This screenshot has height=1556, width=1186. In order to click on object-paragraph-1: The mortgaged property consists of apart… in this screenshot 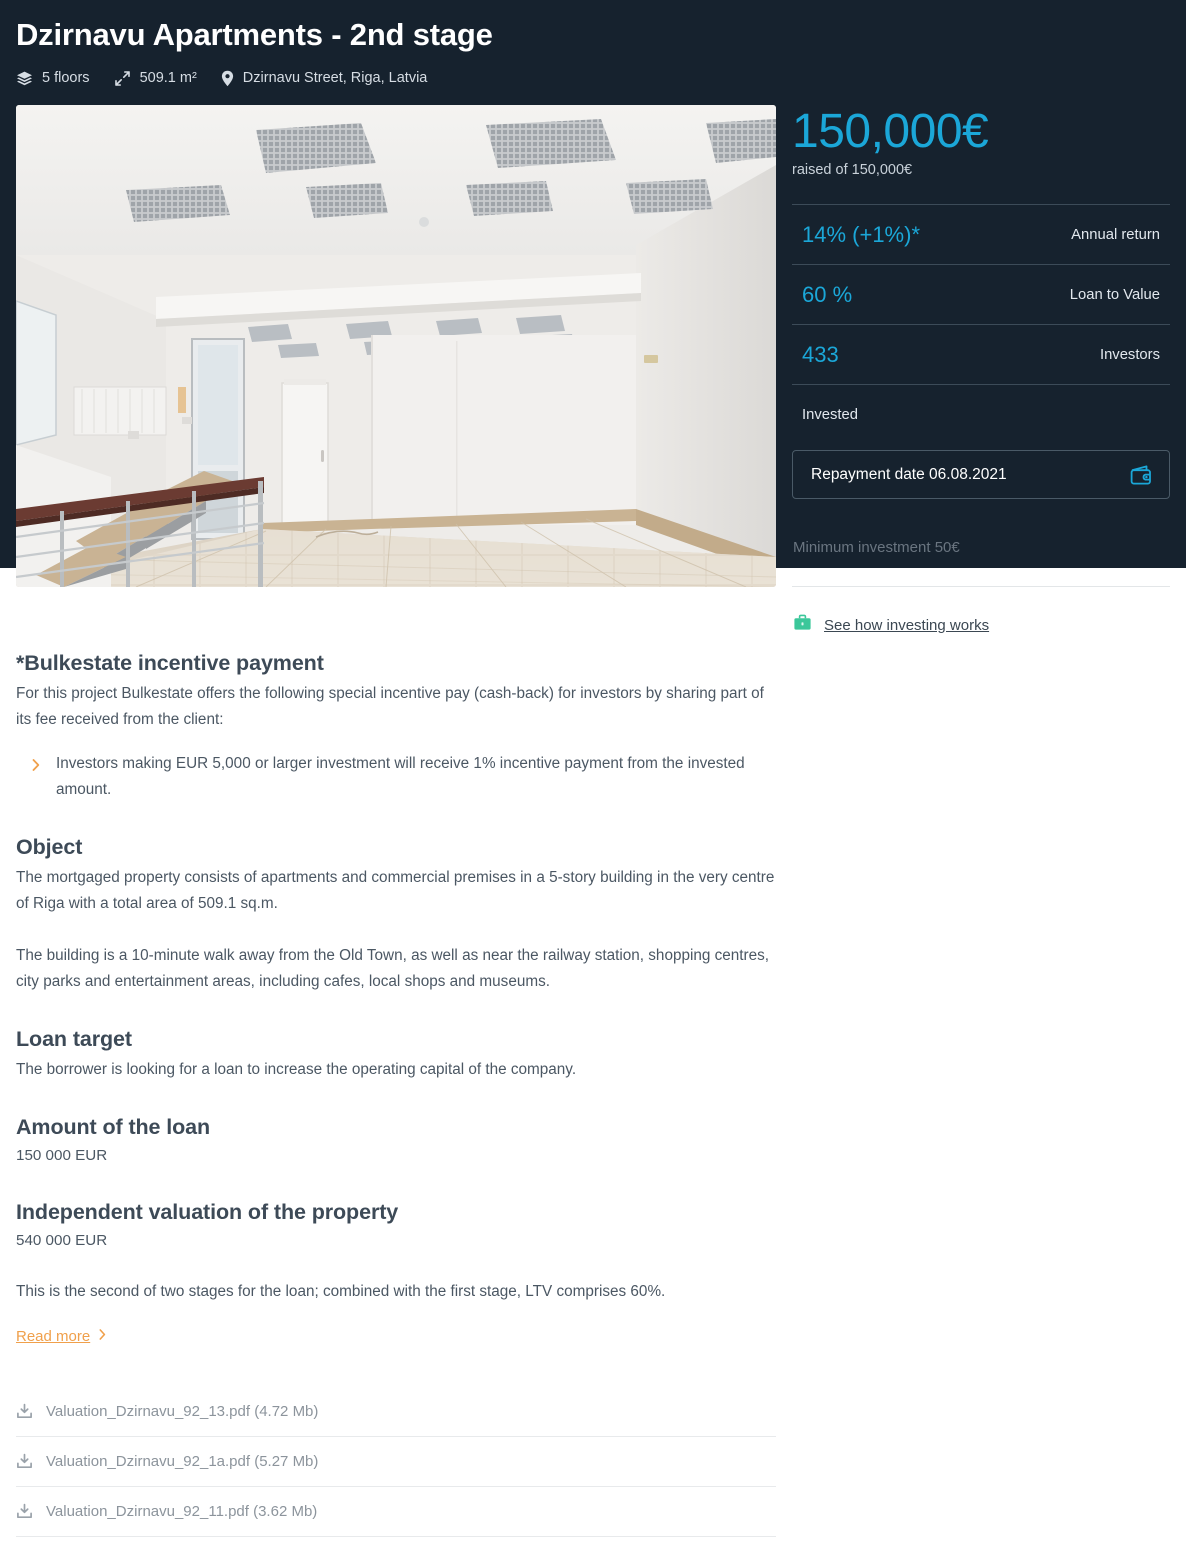, I will do `click(395, 890)`.